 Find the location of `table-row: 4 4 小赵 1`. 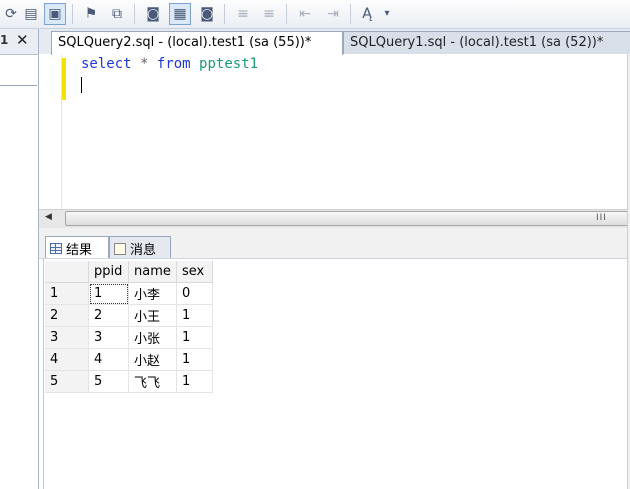

table-row: 4 4 小赵 1 is located at coordinates (129, 359).